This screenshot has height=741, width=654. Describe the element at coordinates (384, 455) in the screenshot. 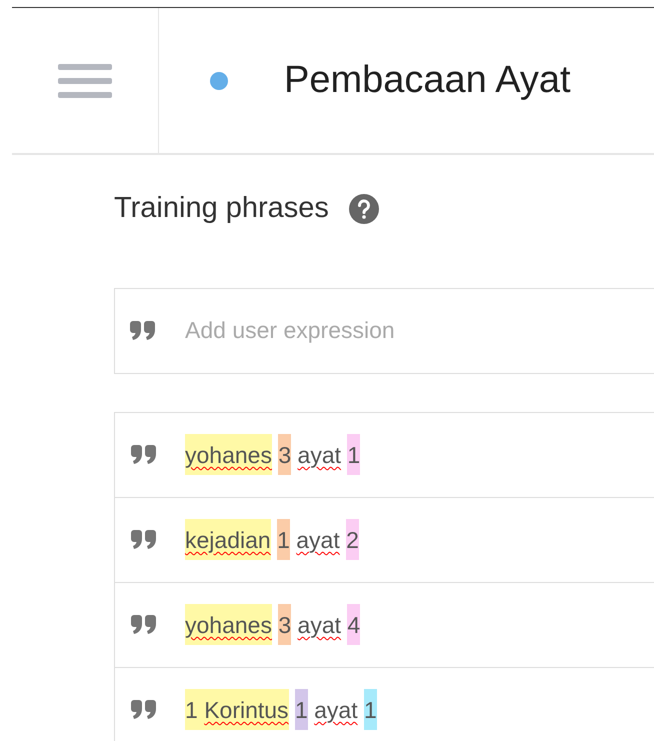

I see `training-phrase: yohanes 3 ayat 1` at that location.